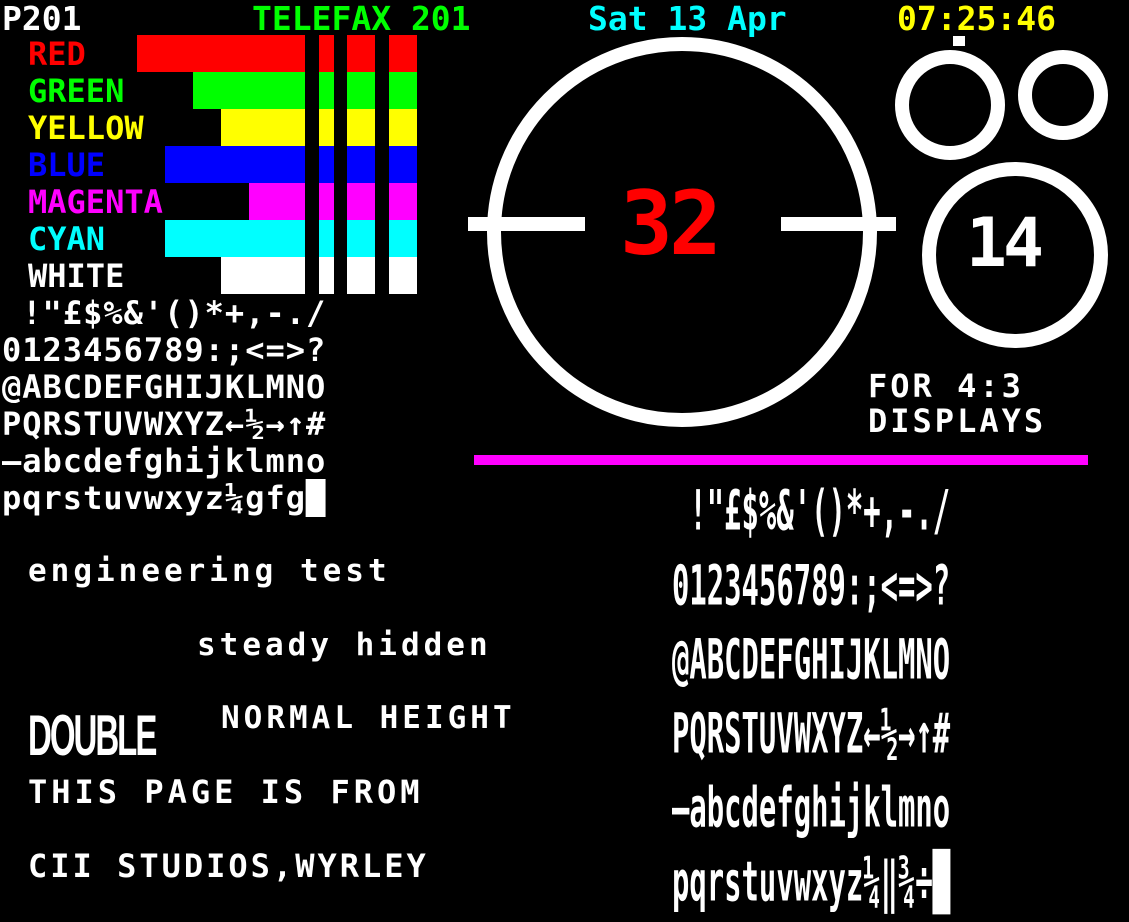  What do you see at coordinates (811, 881) in the screenshot?
I see `charset-large-row-6: pqrstuvwxyz¼‖¾÷█` at bounding box center [811, 881].